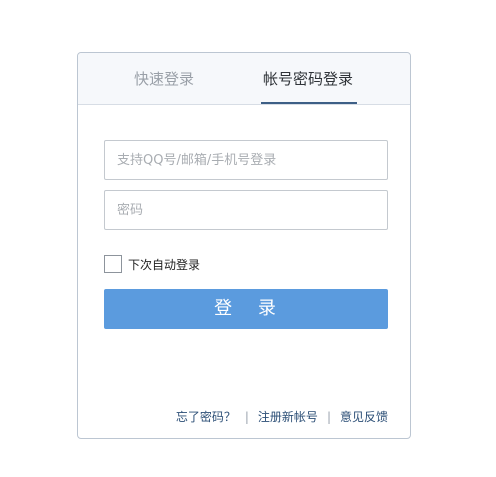 The width and height of the screenshot is (496, 477). Describe the element at coordinates (246, 309) in the screenshot. I see `login-button: 登 录` at that location.